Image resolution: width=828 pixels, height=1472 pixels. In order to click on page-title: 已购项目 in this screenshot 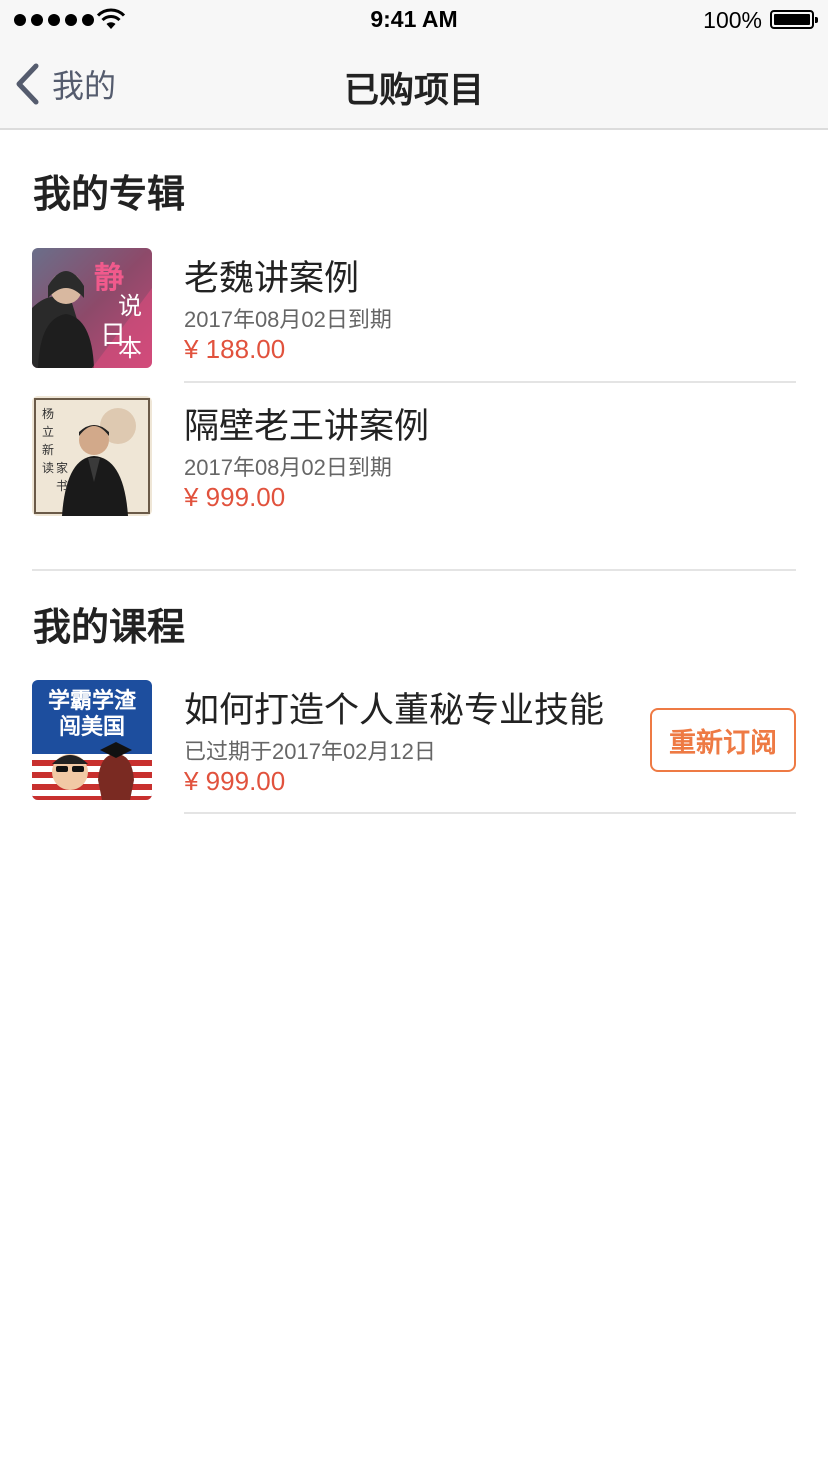, I will do `click(413, 90)`.